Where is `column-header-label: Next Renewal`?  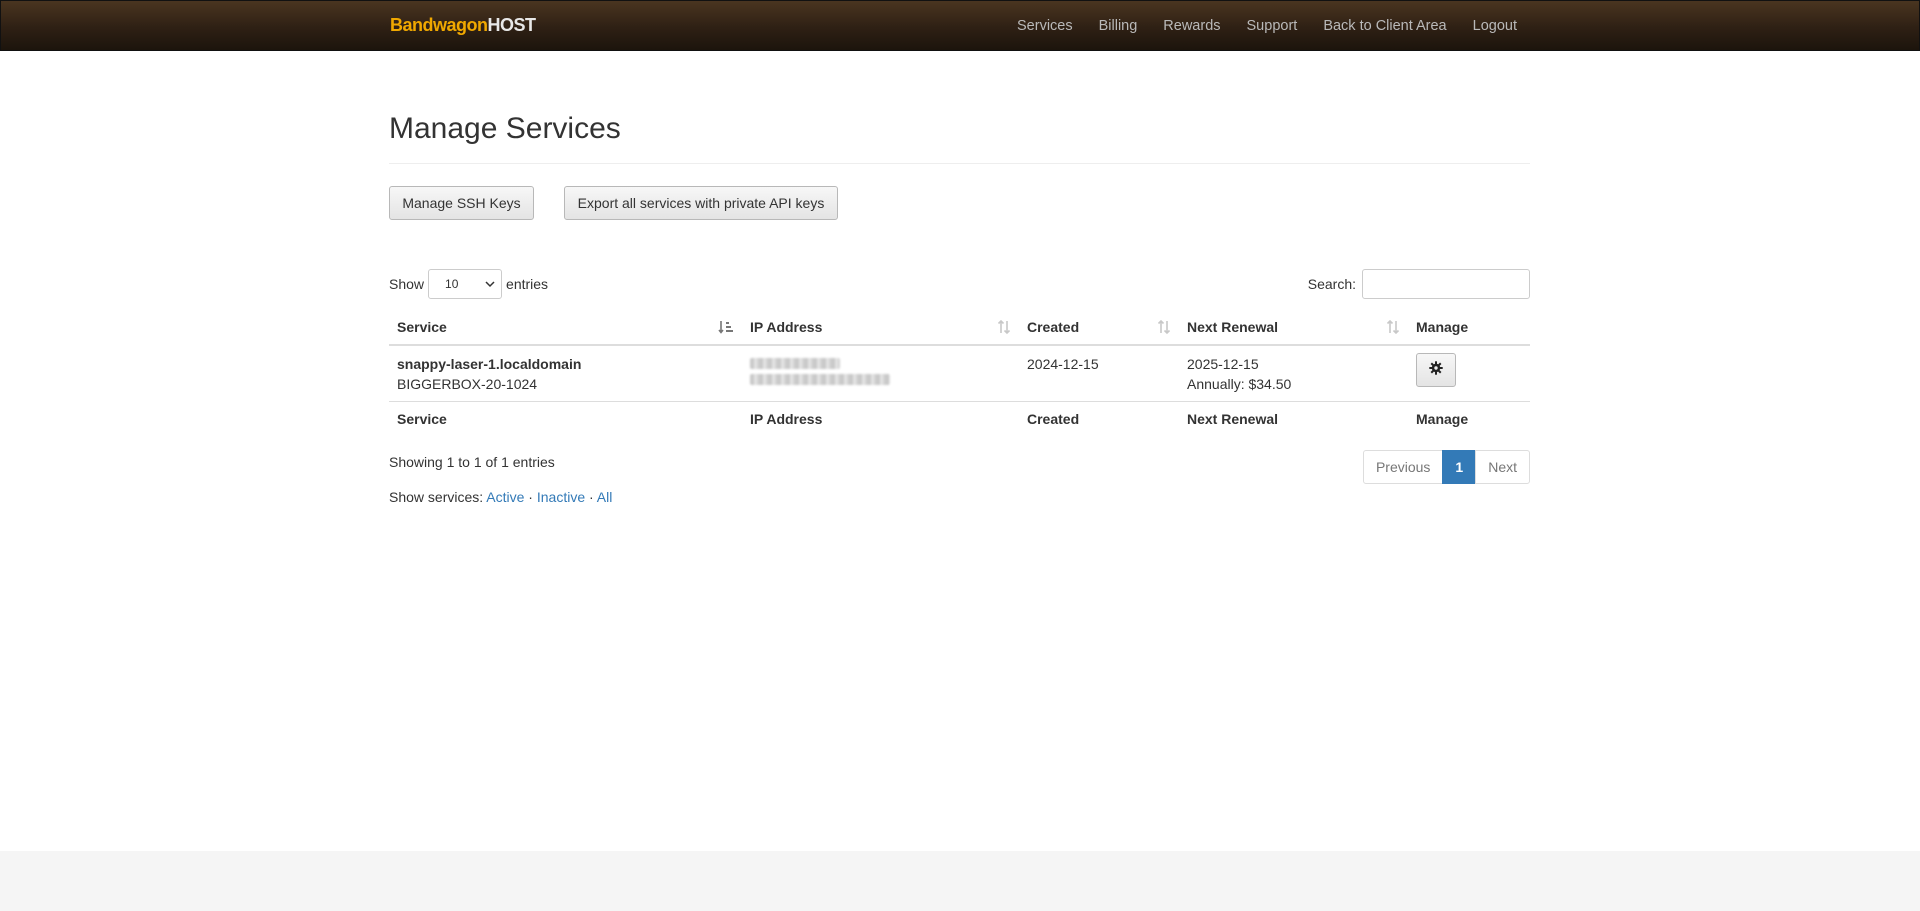 column-header-label: Next Renewal is located at coordinates (1233, 327).